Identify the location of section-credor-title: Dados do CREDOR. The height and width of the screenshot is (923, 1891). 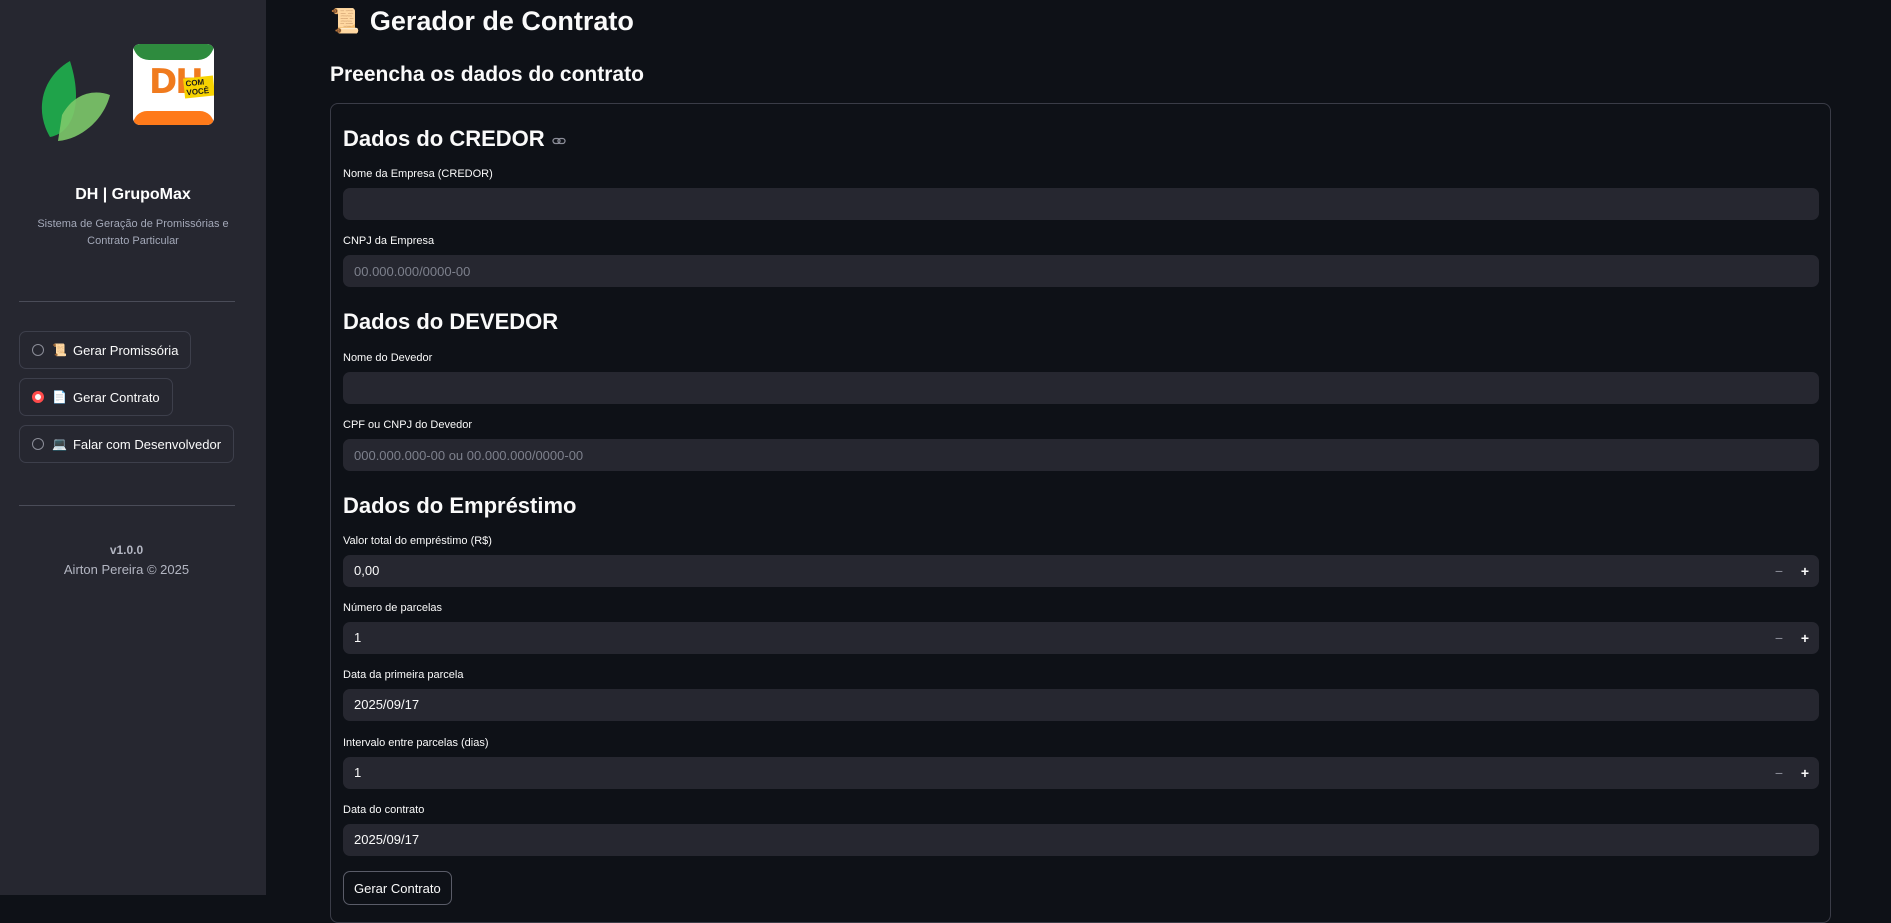
(444, 138).